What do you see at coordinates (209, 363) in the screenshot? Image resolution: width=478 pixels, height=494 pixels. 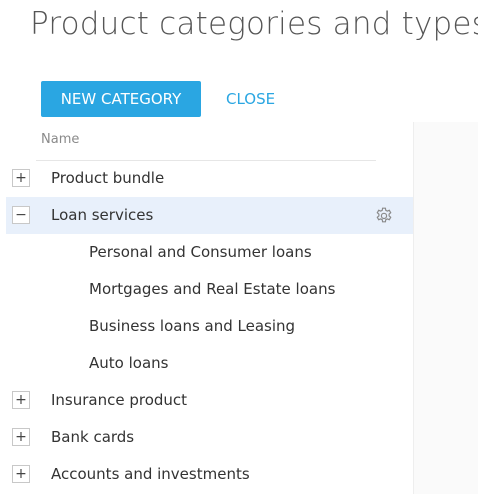 I see `tree-row-auto-loans: Auto loans` at bounding box center [209, 363].